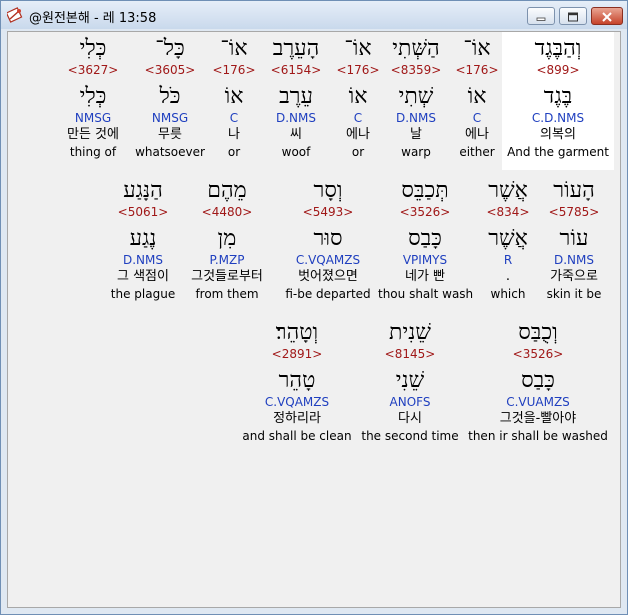  What do you see at coordinates (358, 152) in the screenshot?
I see `english-gloss: or` at bounding box center [358, 152].